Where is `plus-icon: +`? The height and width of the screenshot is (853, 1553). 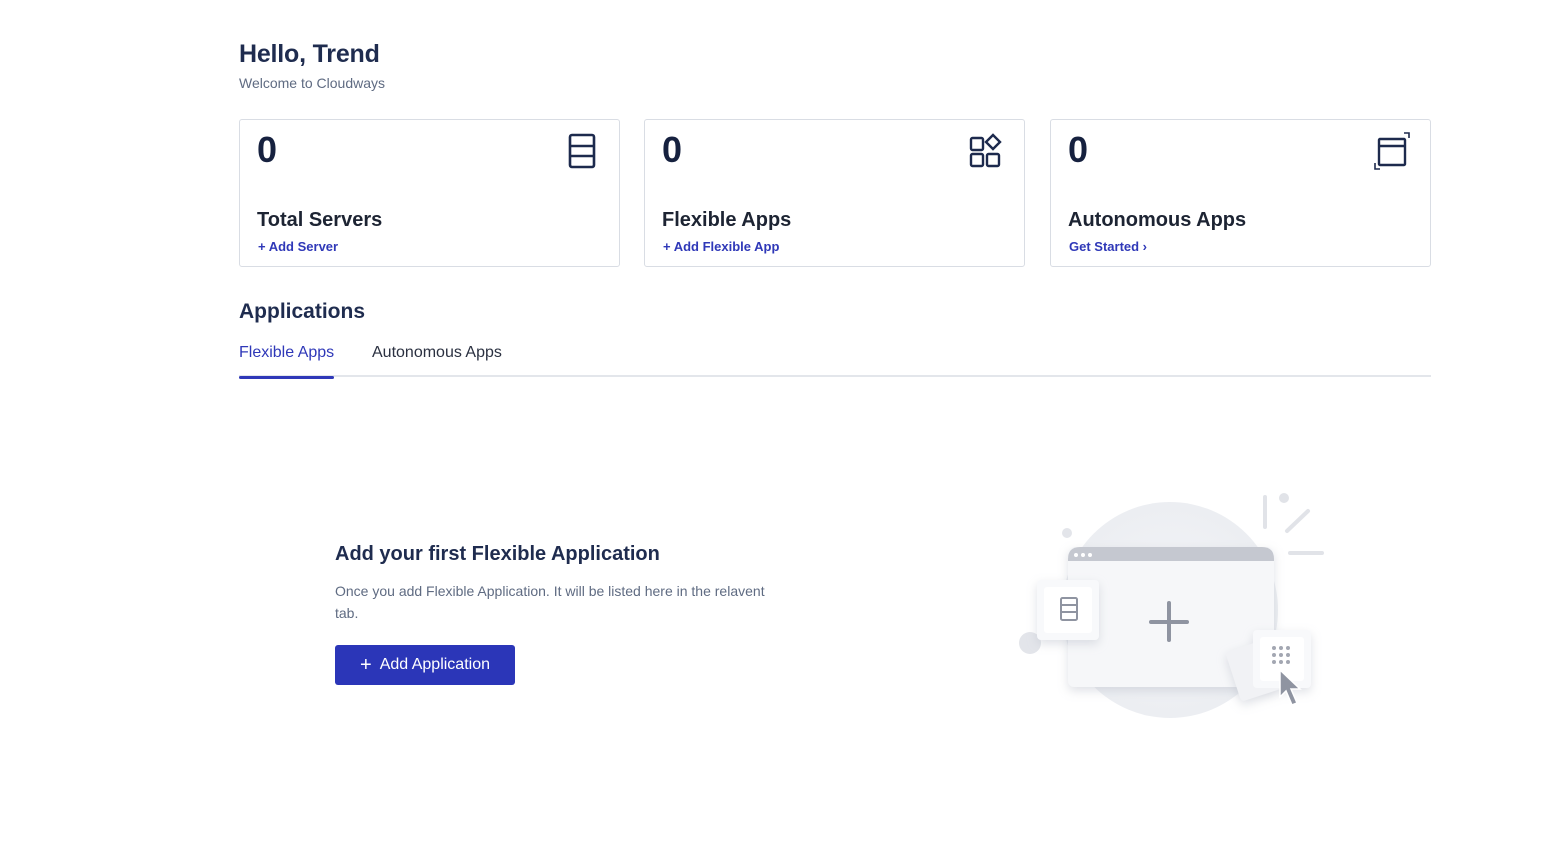 plus-icon: + is located at coordinates (366, 665).